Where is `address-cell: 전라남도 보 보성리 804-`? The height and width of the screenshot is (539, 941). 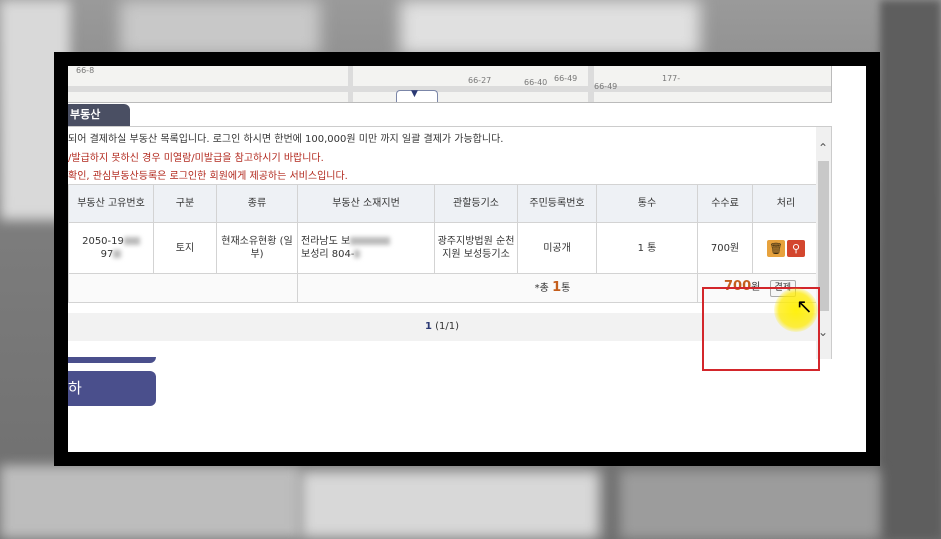 address-cell: 전라남도 보 보성리 804- is located at coordinates (366, 248).